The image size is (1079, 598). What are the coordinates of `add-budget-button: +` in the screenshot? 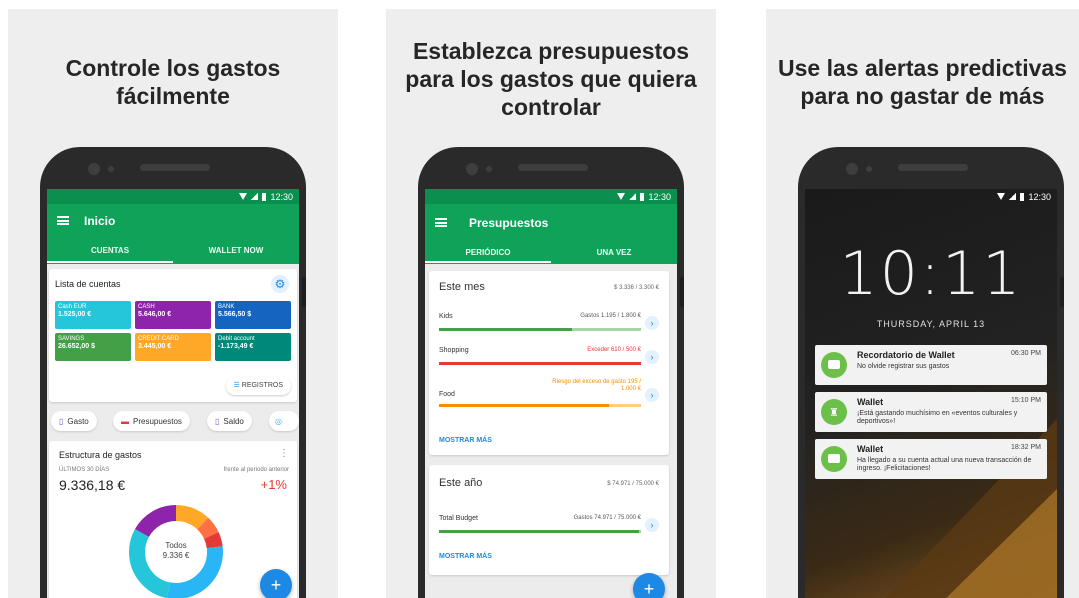 It's located at (649, 585).